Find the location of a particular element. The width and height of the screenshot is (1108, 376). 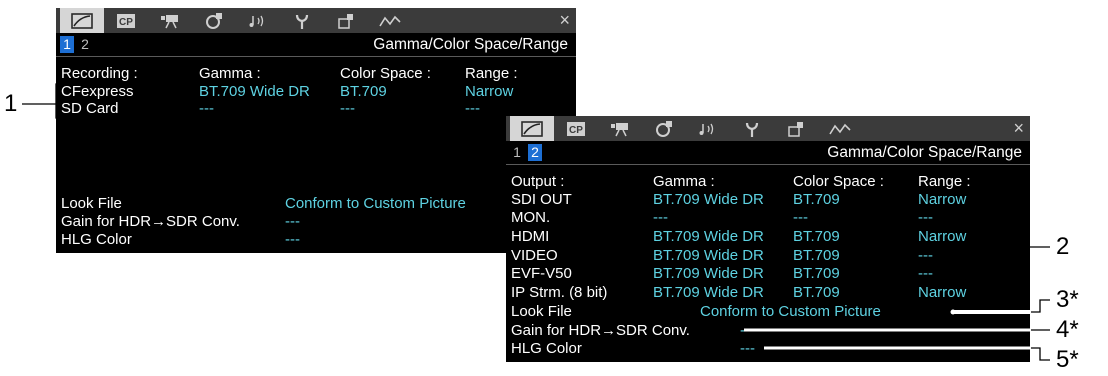

callout-3-dot is located at coordinates (953, 312).